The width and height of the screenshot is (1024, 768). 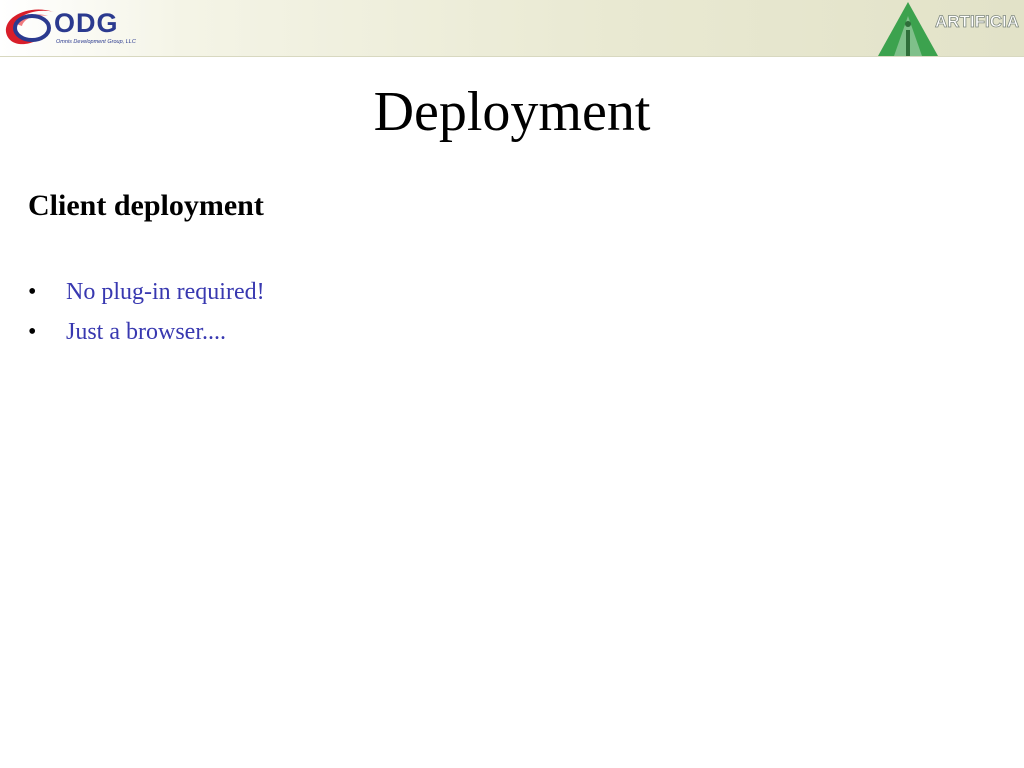 What do you see at coordinates (96, 42) in the screenshot?
I see `odg-subtitle: Omnis Development Group, LLC` at bounding box center [96, 42].